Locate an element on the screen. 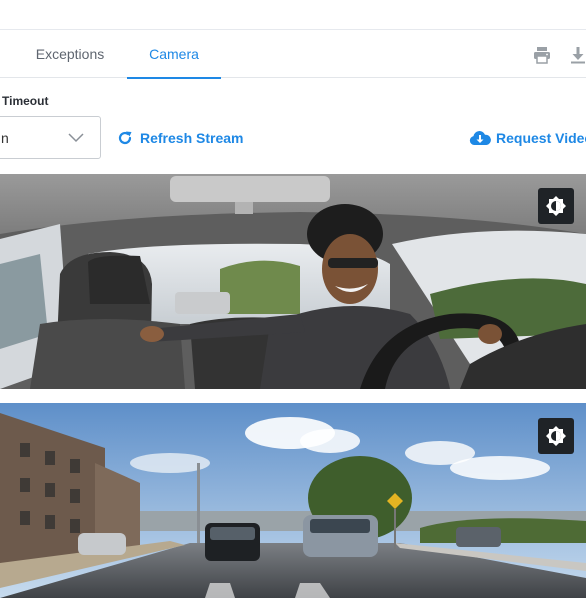  refresh-stream-label: Refresh Stream is located at coordinates (192, 138).